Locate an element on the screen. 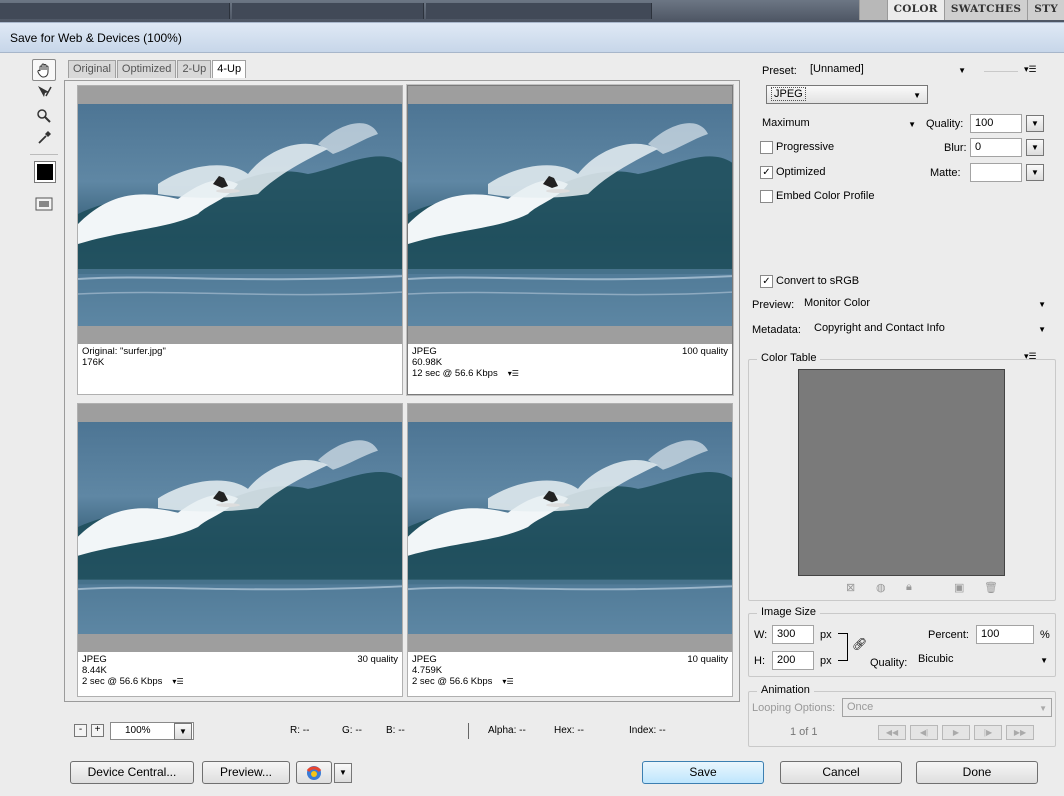 This screenshot has width=1064, height=796. optimized-checkbox: ✓ is located at coordinates (766, 172).